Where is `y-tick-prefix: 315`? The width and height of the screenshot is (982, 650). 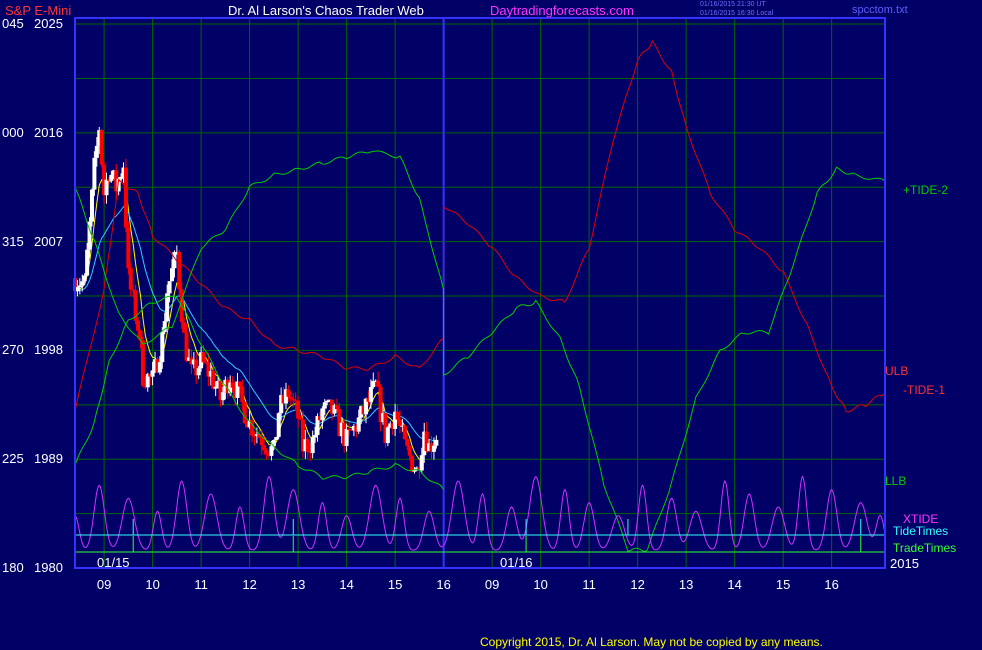 y-tick-prefix: 315 is located at coordinates (13, 241).